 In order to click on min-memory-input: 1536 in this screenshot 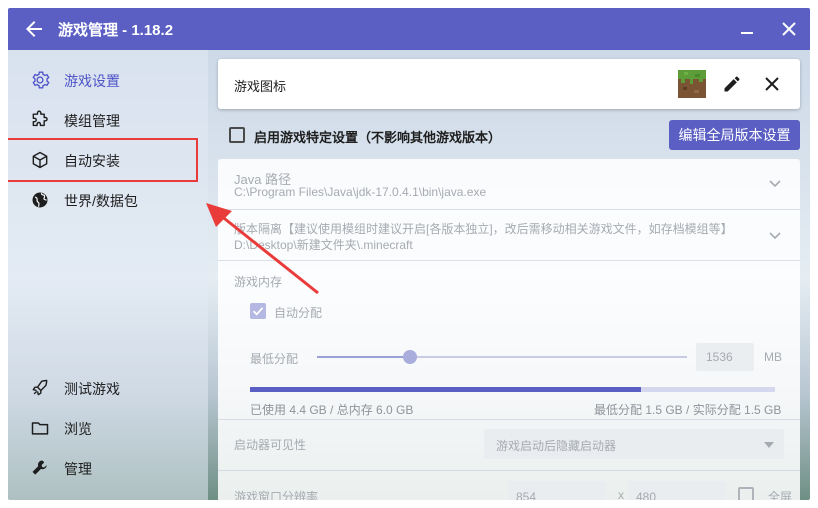, I will do `click(725, 357)`.